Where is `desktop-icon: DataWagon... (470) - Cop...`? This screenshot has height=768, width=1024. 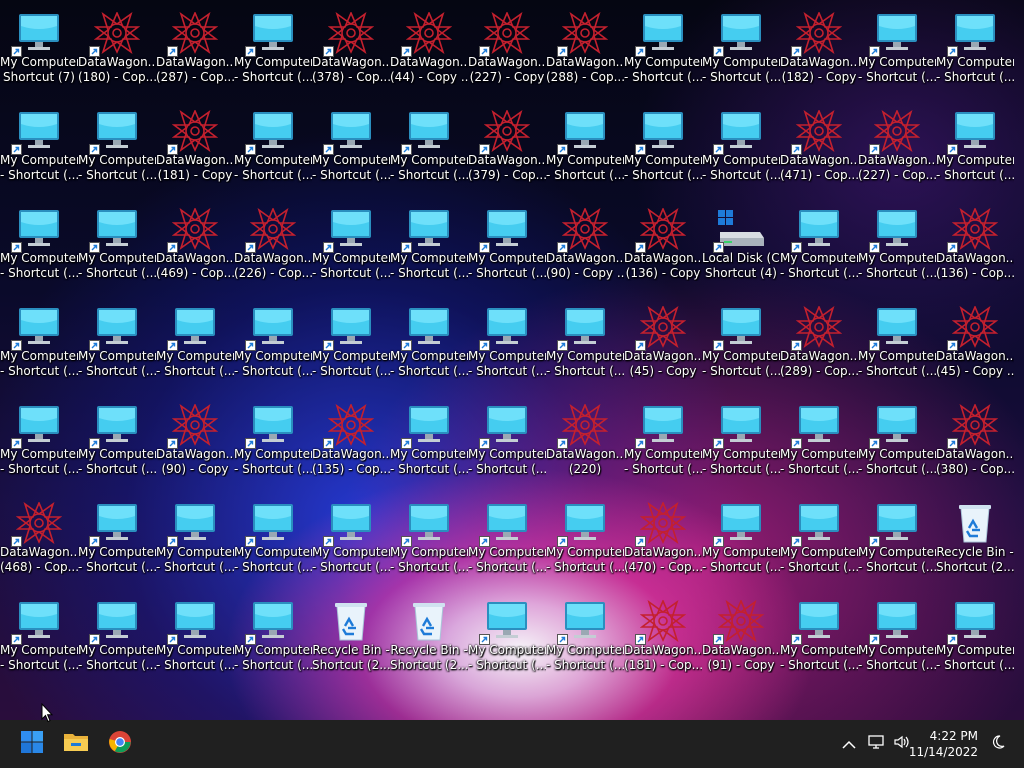 desktop-icon: DataWagon... (470) - Cop... is located at coordinates (663, 543).